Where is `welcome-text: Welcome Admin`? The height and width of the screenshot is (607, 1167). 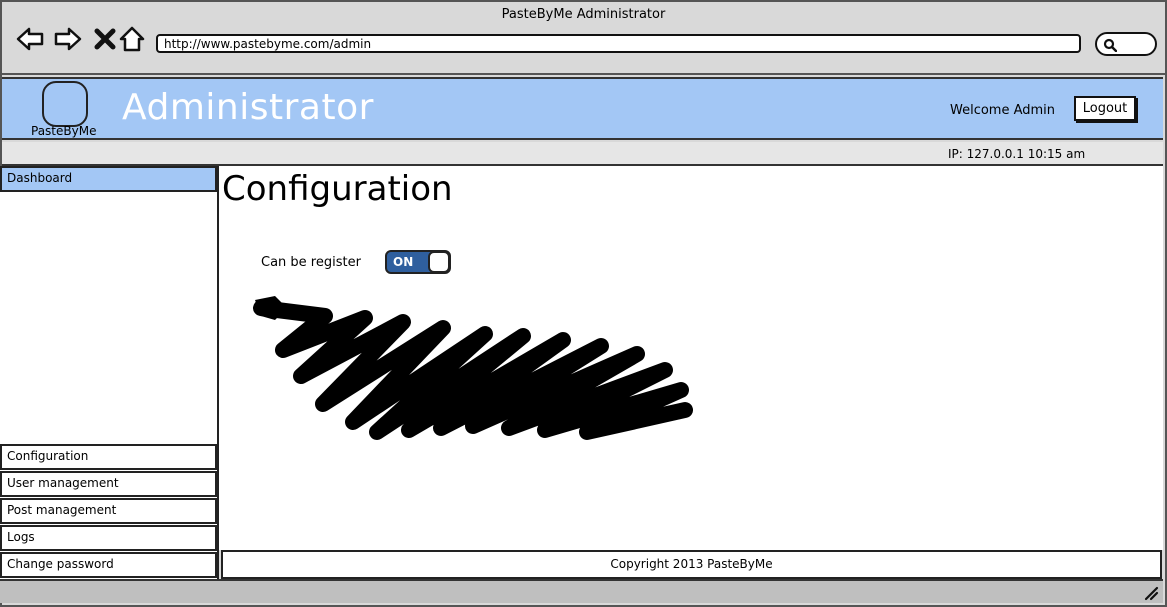
welcome-text: Welcome Admin is located at coordinates (1003, 110).